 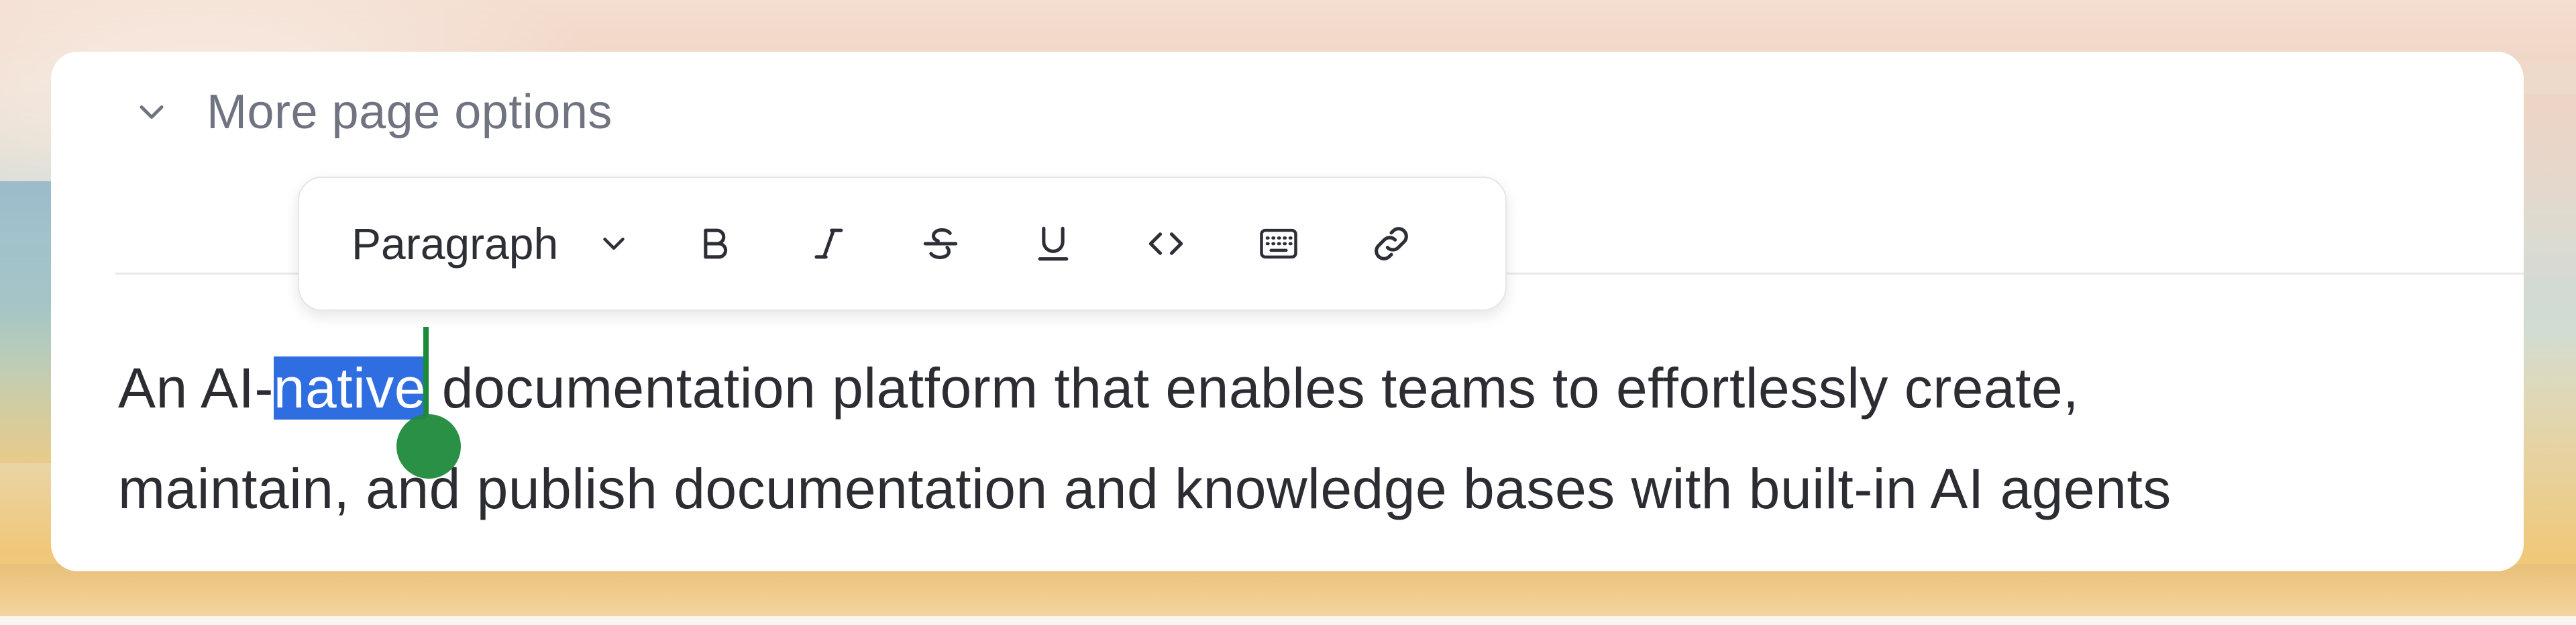 I want to click on italic-button, so click(x=827, y=244).